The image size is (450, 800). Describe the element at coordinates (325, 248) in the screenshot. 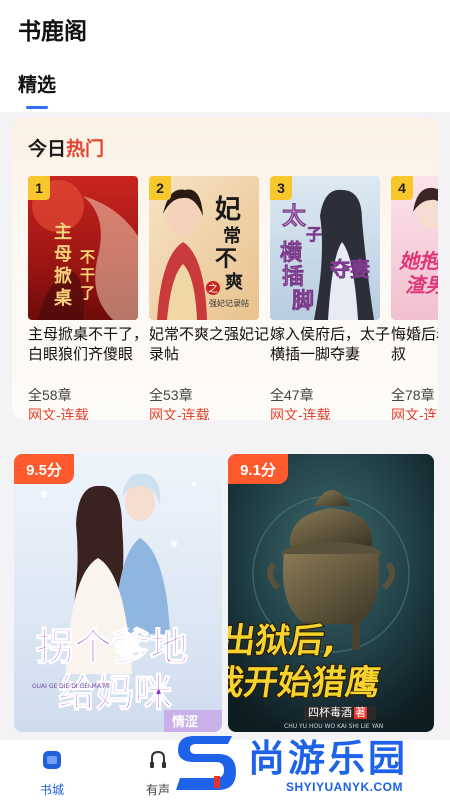

I see `book-cover: 太 子 横 插 脚 夺妻 3` at that location.